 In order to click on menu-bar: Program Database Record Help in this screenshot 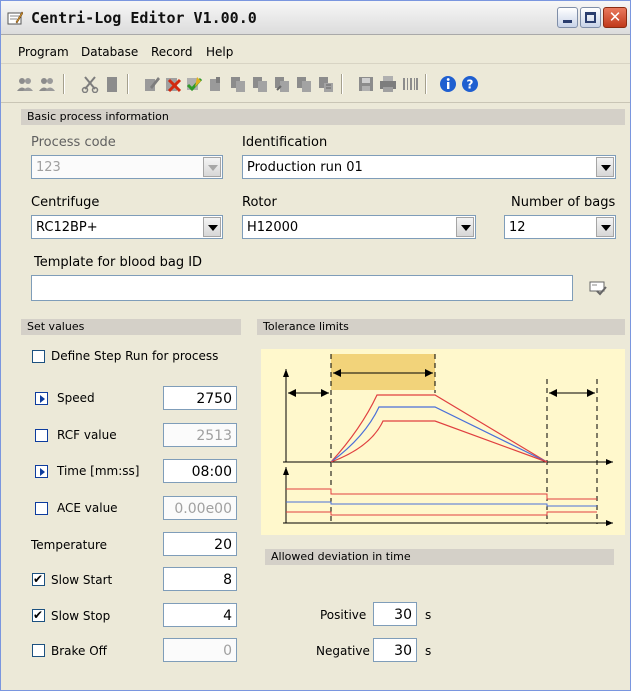, I will do `click(315, 50)`.